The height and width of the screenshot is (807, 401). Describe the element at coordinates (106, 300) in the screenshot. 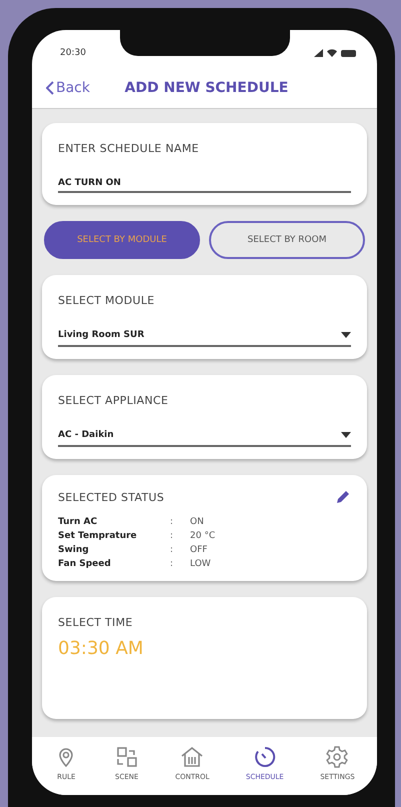

I see `field-label: SELECT MODULE` at that location.